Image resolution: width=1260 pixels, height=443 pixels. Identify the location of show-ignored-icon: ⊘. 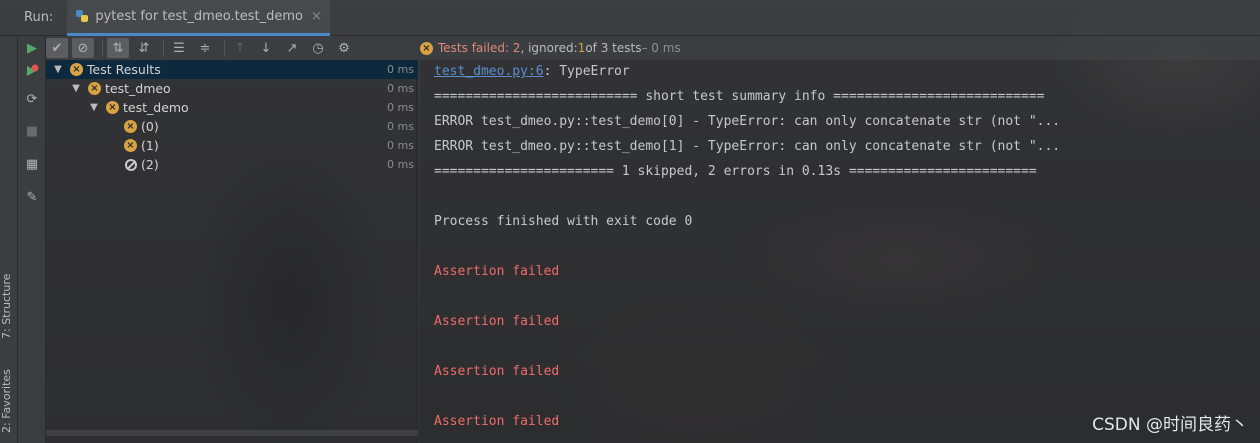
(83, 48).